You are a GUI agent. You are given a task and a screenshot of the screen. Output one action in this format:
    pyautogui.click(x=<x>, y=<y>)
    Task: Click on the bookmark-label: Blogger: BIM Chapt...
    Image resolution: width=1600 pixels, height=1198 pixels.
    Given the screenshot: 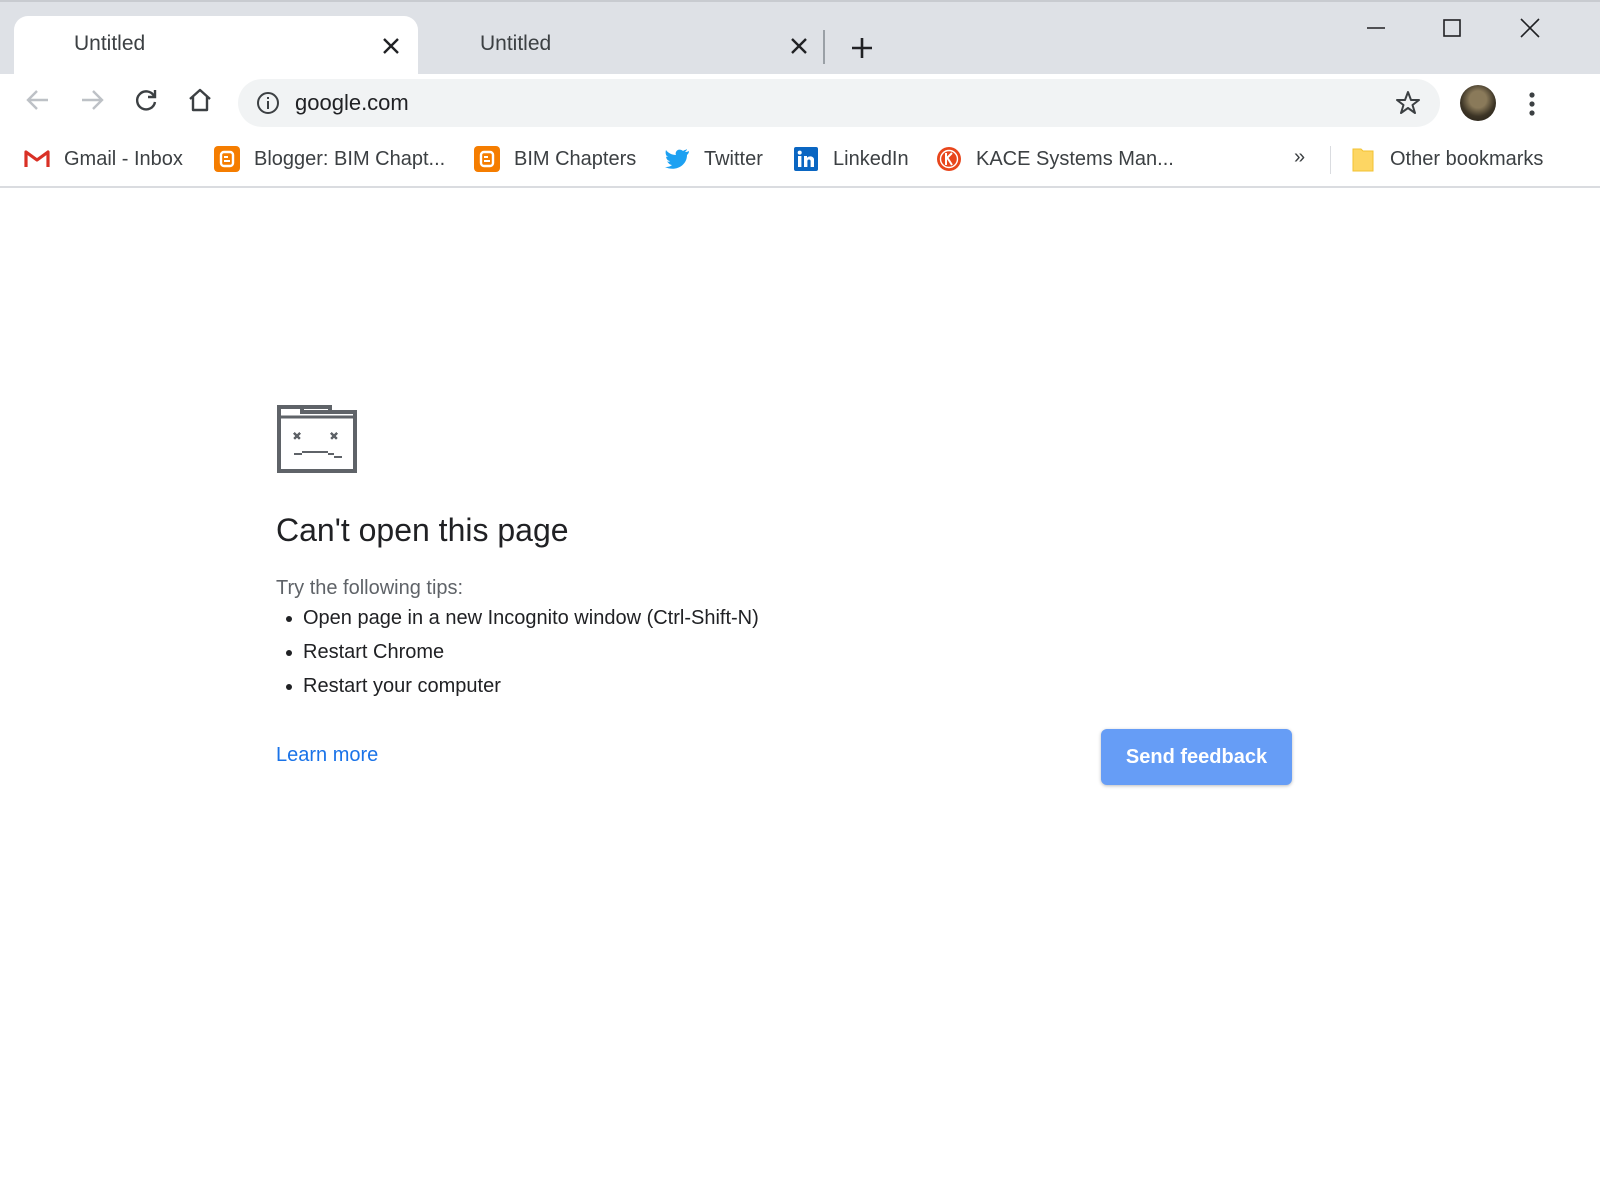 What is the action you would take?
    pyautogui.click(x=350, y=158)
    